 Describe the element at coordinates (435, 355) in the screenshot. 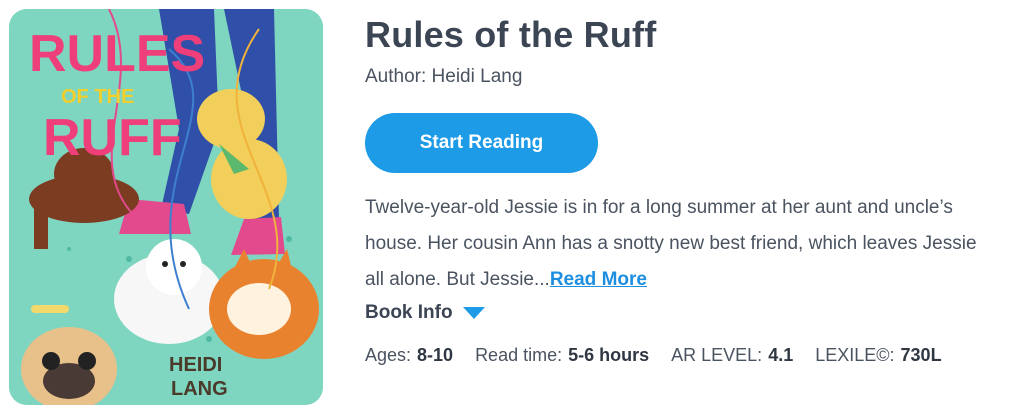

I see `stat-value: 8-10` at that location.